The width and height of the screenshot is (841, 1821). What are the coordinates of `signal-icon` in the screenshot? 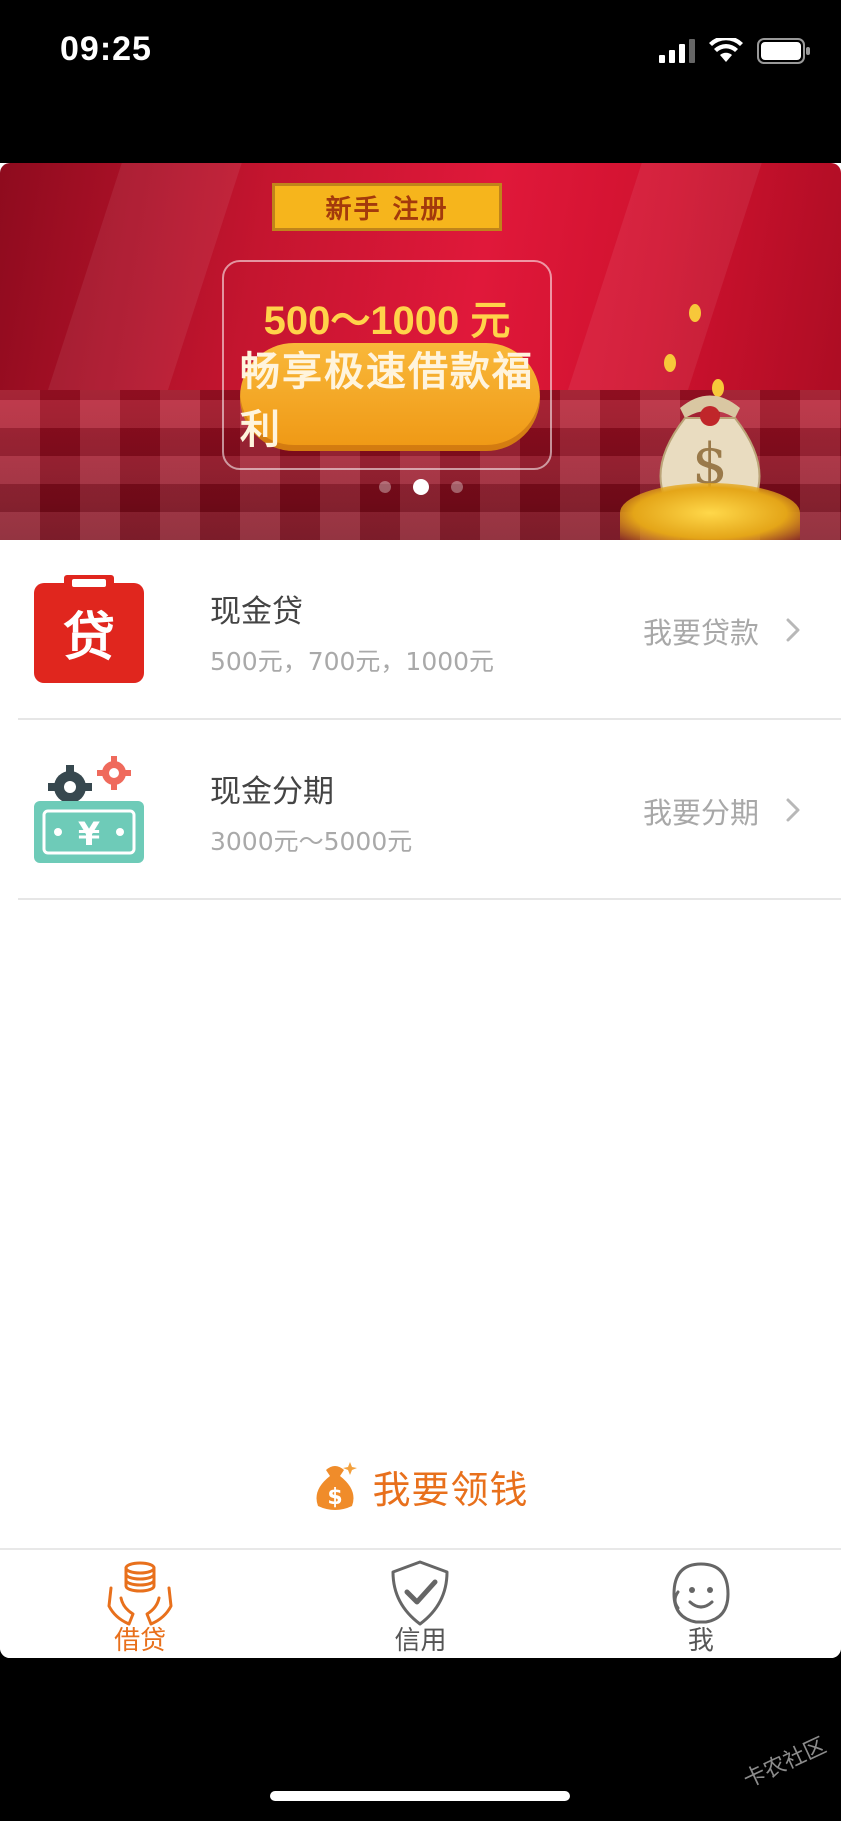 It's located at (677, 51).